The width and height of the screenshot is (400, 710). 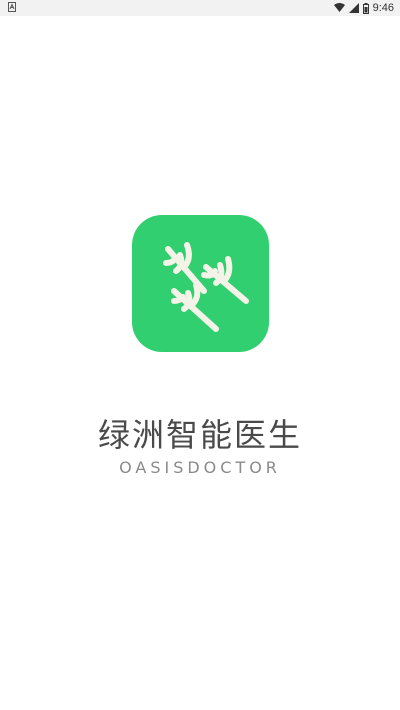 What do you see at coordinates (199, 435) in the screenshot?
I see `app-name: 绿洲智能医生` at bounding box center [199, 435].